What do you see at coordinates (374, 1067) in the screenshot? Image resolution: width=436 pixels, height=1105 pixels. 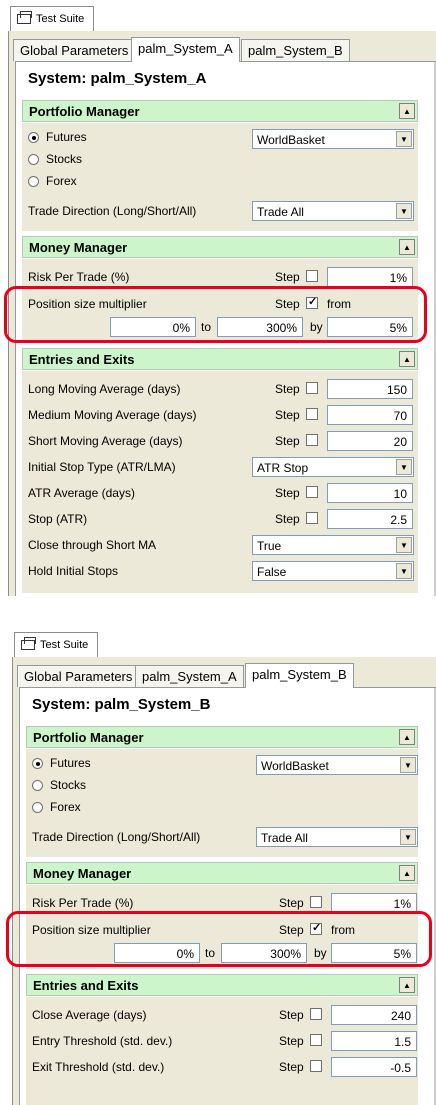 I see `exit-threshold-input: -0.5` at bounding box center [374, 1067].